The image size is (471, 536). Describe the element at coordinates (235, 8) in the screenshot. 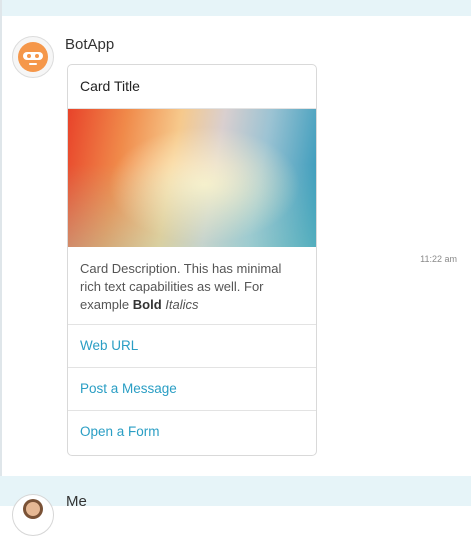

I see `previous-message-strip` at that location.